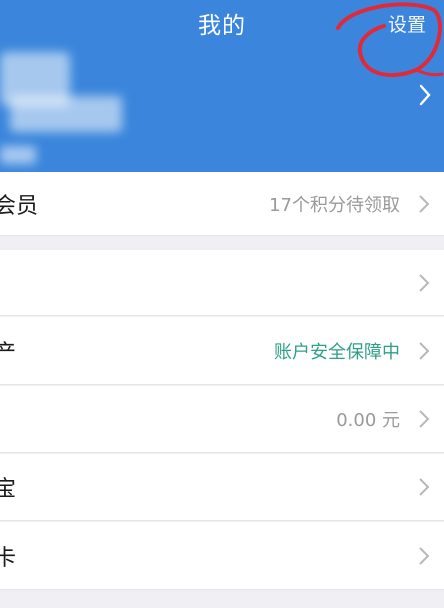 The height and width of the screenshot is (608, 444). I want to click on red-annotation-circle, so click(390, 40).